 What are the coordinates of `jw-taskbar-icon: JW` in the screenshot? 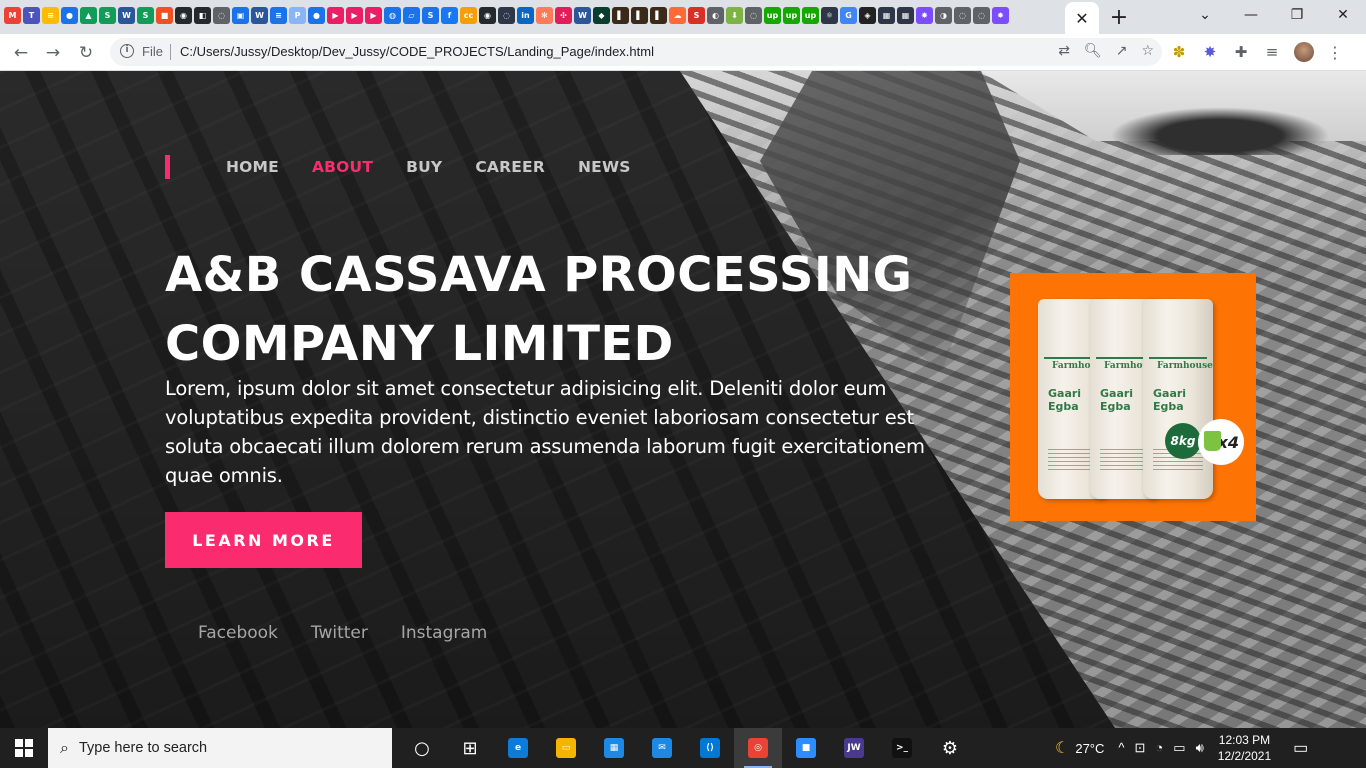 It's located at (854, 748).